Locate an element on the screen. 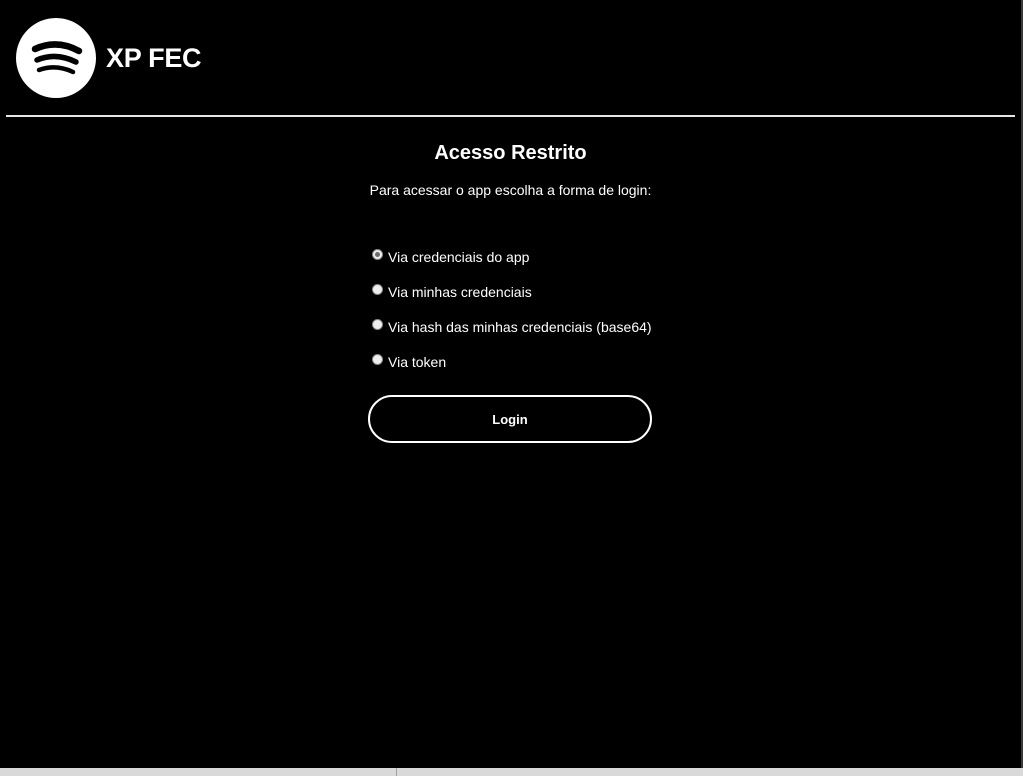 This screenshot has height=776, width=1023. login-option-token: Via token is located at coordinates (512, 361).